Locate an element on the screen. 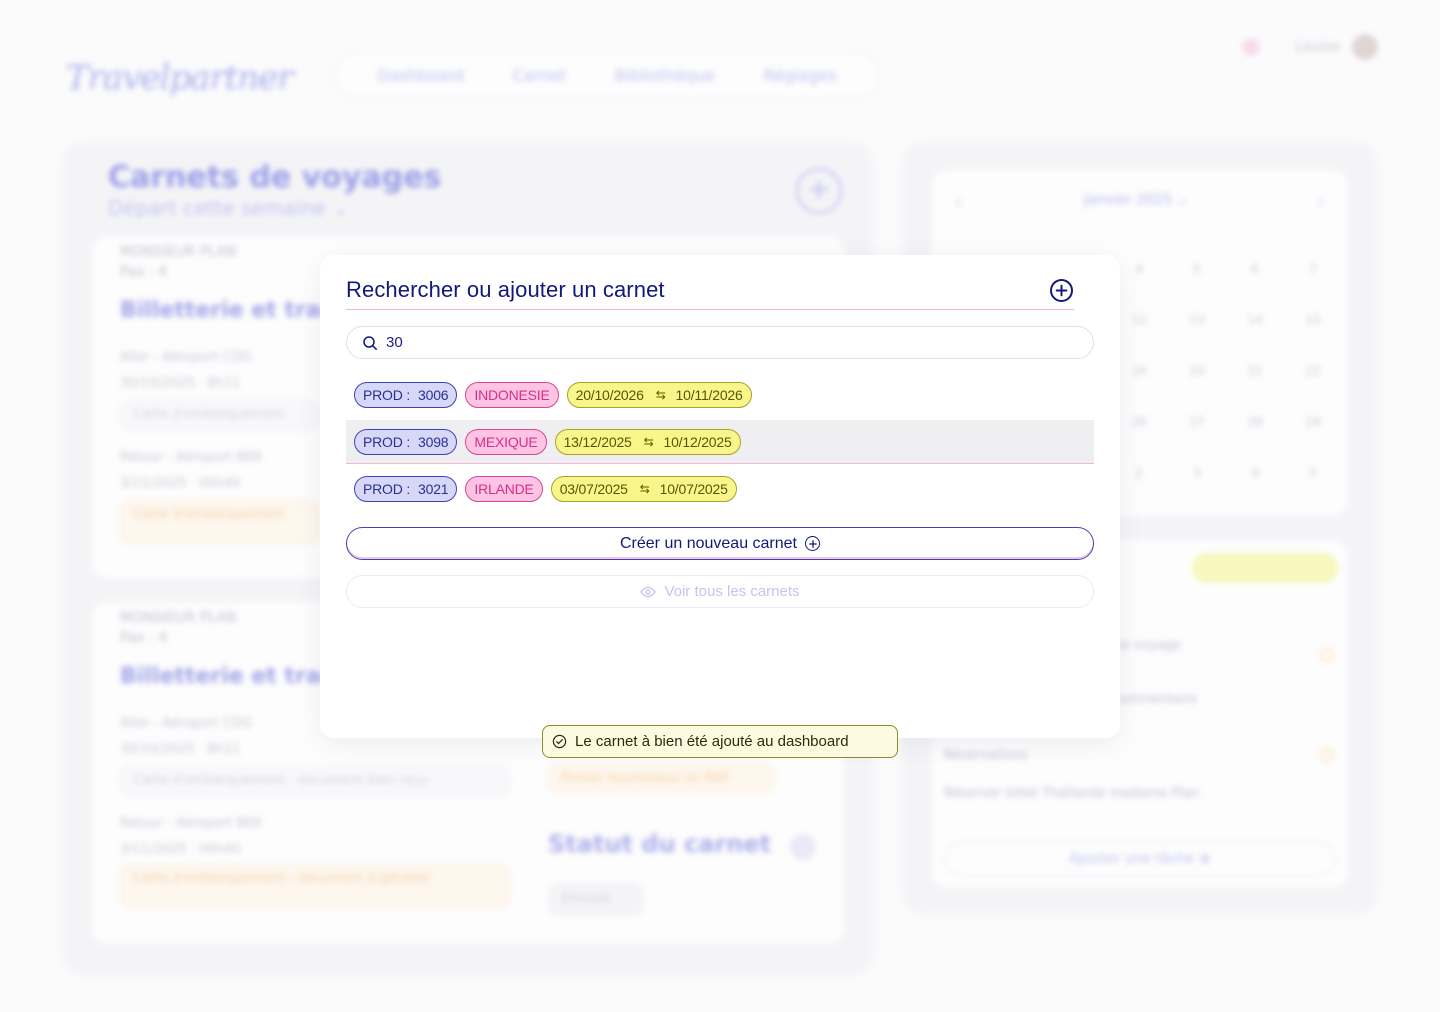  status-badge: Envoyé is located at coordinates (596, 899).